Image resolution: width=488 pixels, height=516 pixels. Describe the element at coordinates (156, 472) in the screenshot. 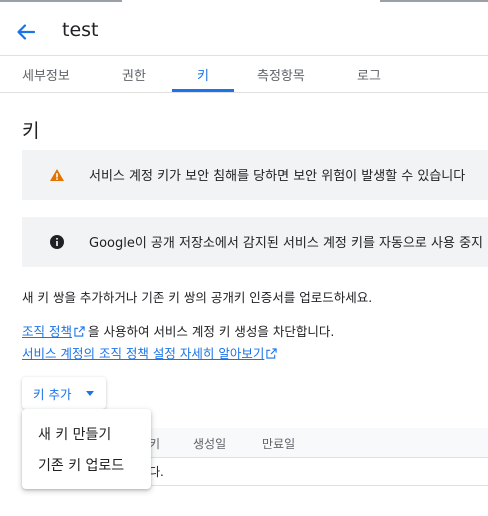

I see `empty-row-text: 다.` at that location.